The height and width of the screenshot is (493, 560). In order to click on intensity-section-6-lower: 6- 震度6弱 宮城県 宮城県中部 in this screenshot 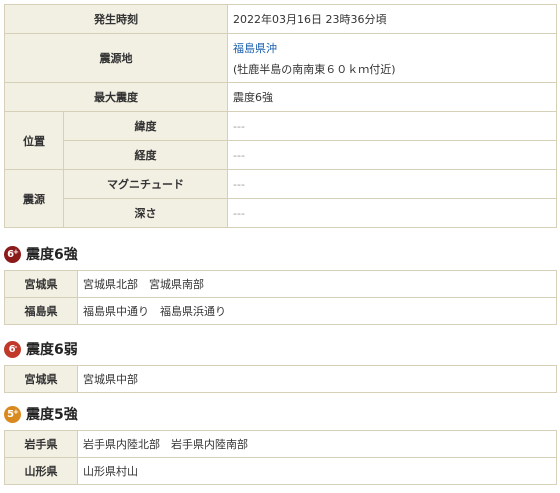, I will do `click(280, 366)`.